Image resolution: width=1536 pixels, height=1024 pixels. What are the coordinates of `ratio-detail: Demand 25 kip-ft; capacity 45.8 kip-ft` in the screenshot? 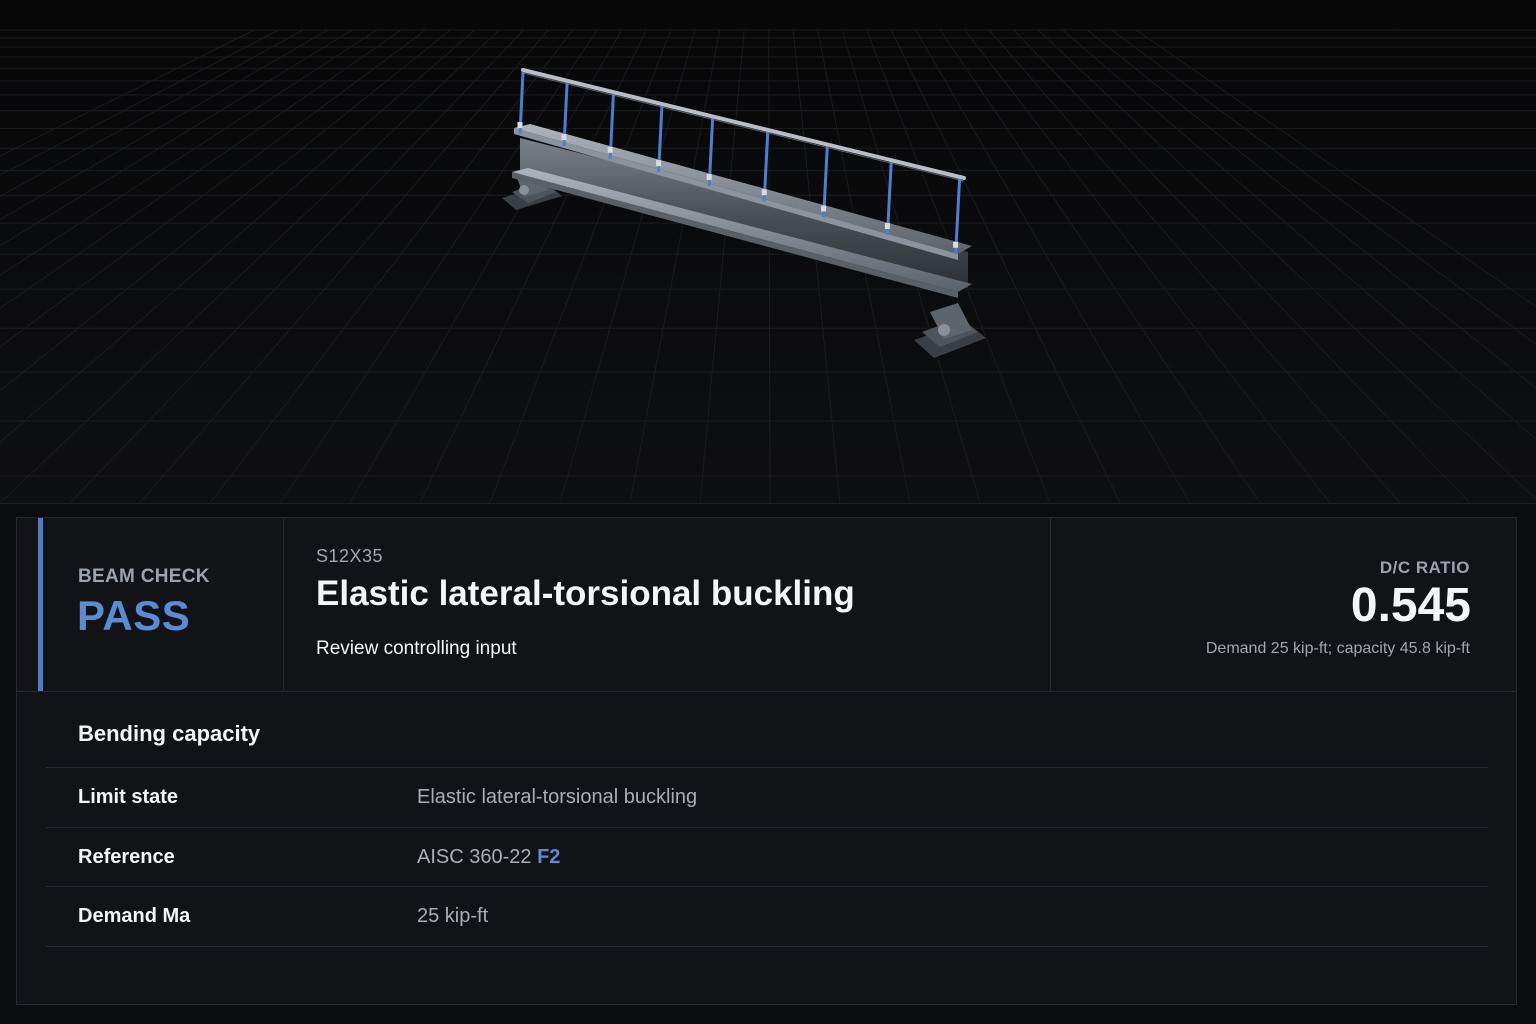 It's located at (1337, 648).